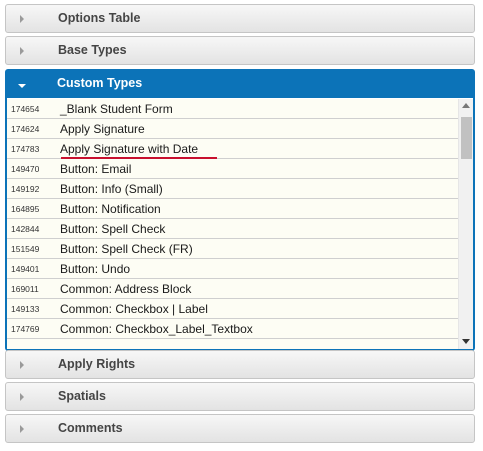  Describe the element at coordinates (25, 289) in the screenshot. I see `item-id: 169011` at that location.